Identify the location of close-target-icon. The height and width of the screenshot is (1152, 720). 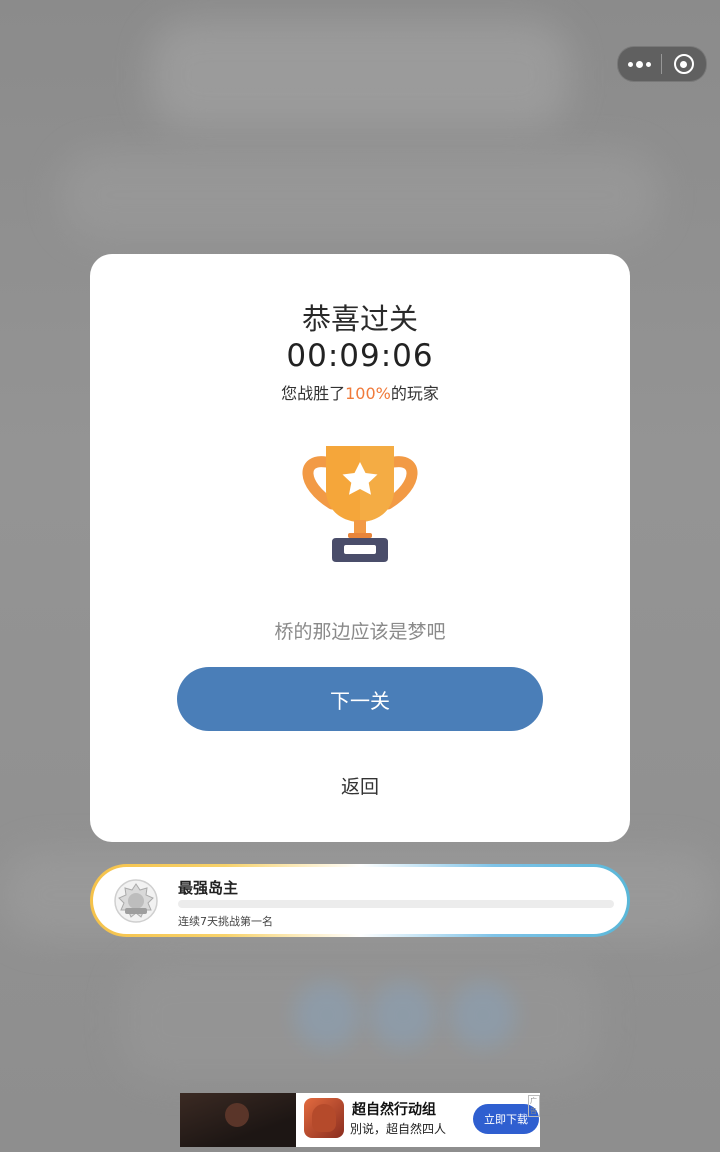
(683, 64).